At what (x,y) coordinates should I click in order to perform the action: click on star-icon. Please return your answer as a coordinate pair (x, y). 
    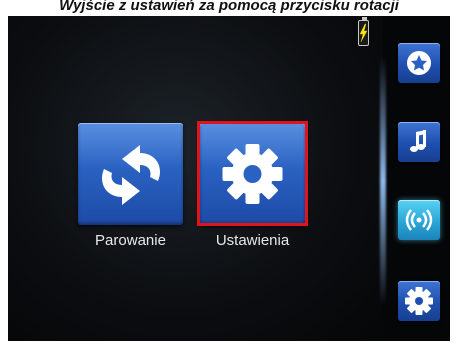
    Looking at the image, I should click on (419, 63).